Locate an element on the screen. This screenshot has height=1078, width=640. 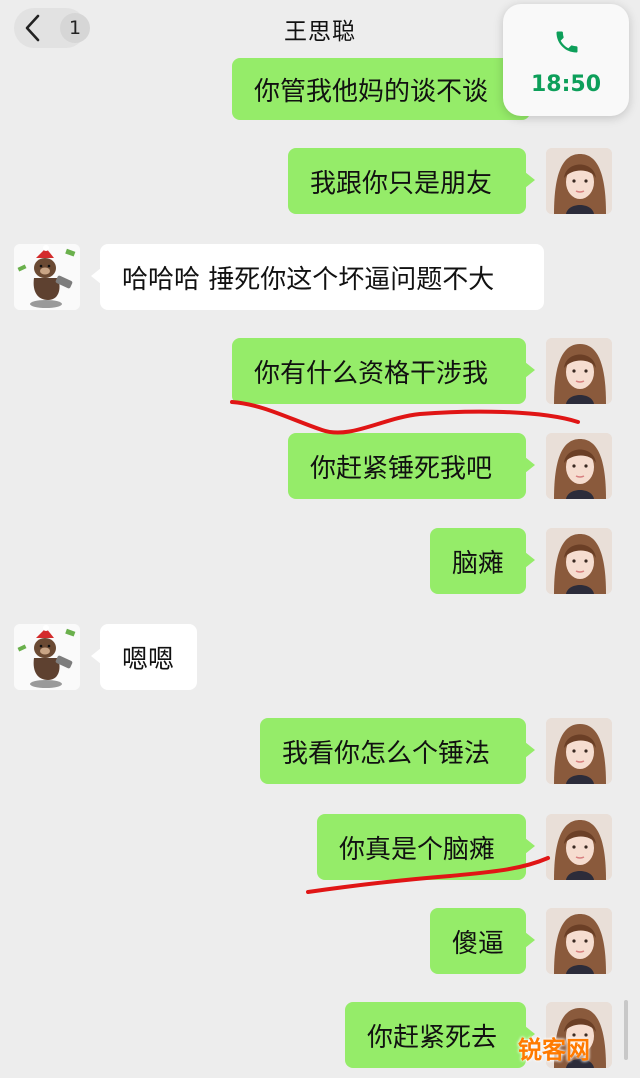
phone-icon is located at coordinates (567, 42).